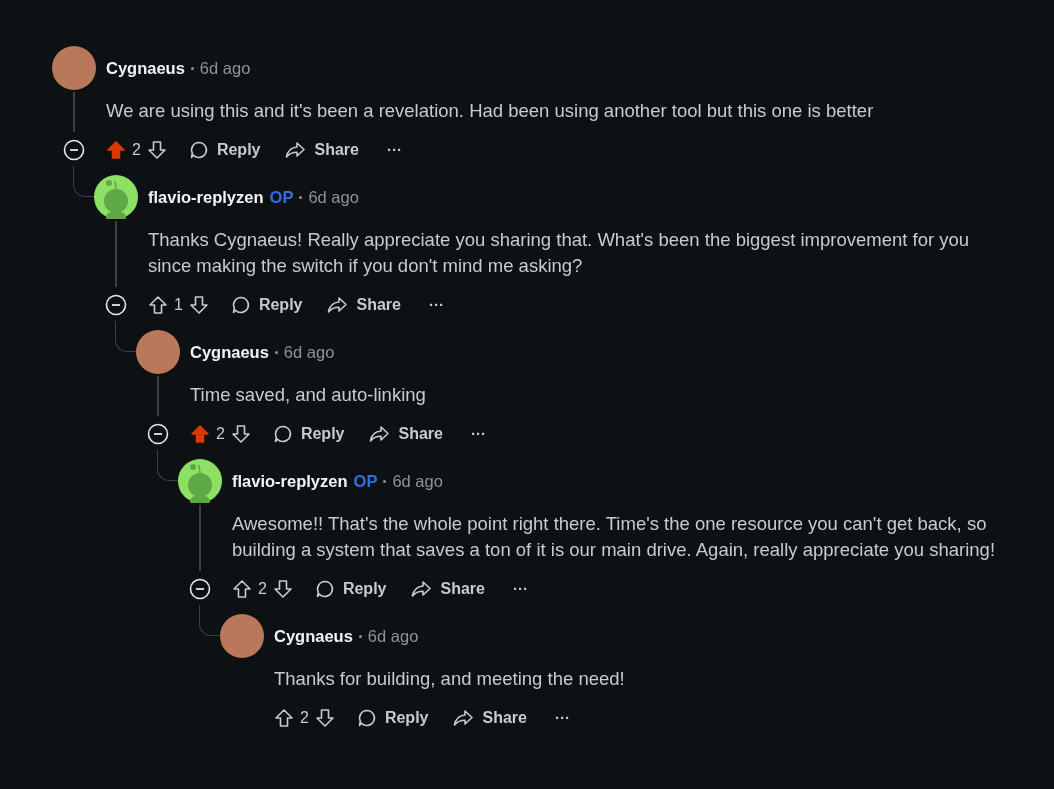  Describe the element at coordinates (450, 679) in the screenshot. I see `comment-text: Thanks for building, and meeting the need!` at that location.